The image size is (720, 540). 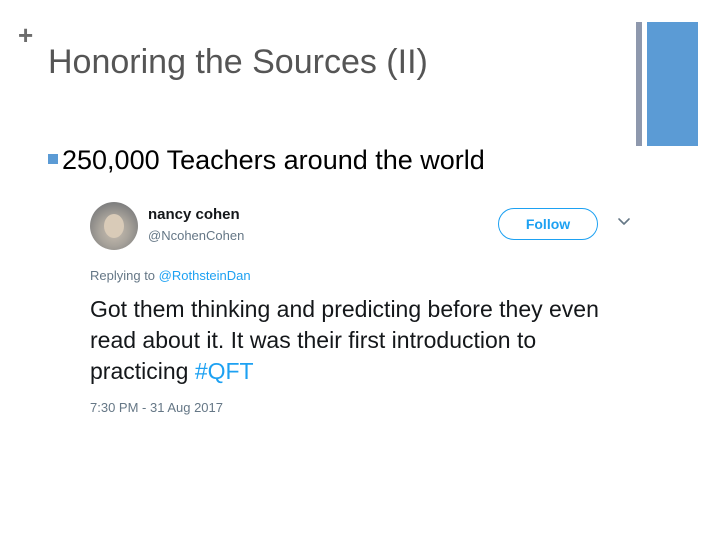 What do you see at coordinates (224, 371) in the screenshot?
I see `hashtag-link: #QFT` at bounding box center [224, 371].